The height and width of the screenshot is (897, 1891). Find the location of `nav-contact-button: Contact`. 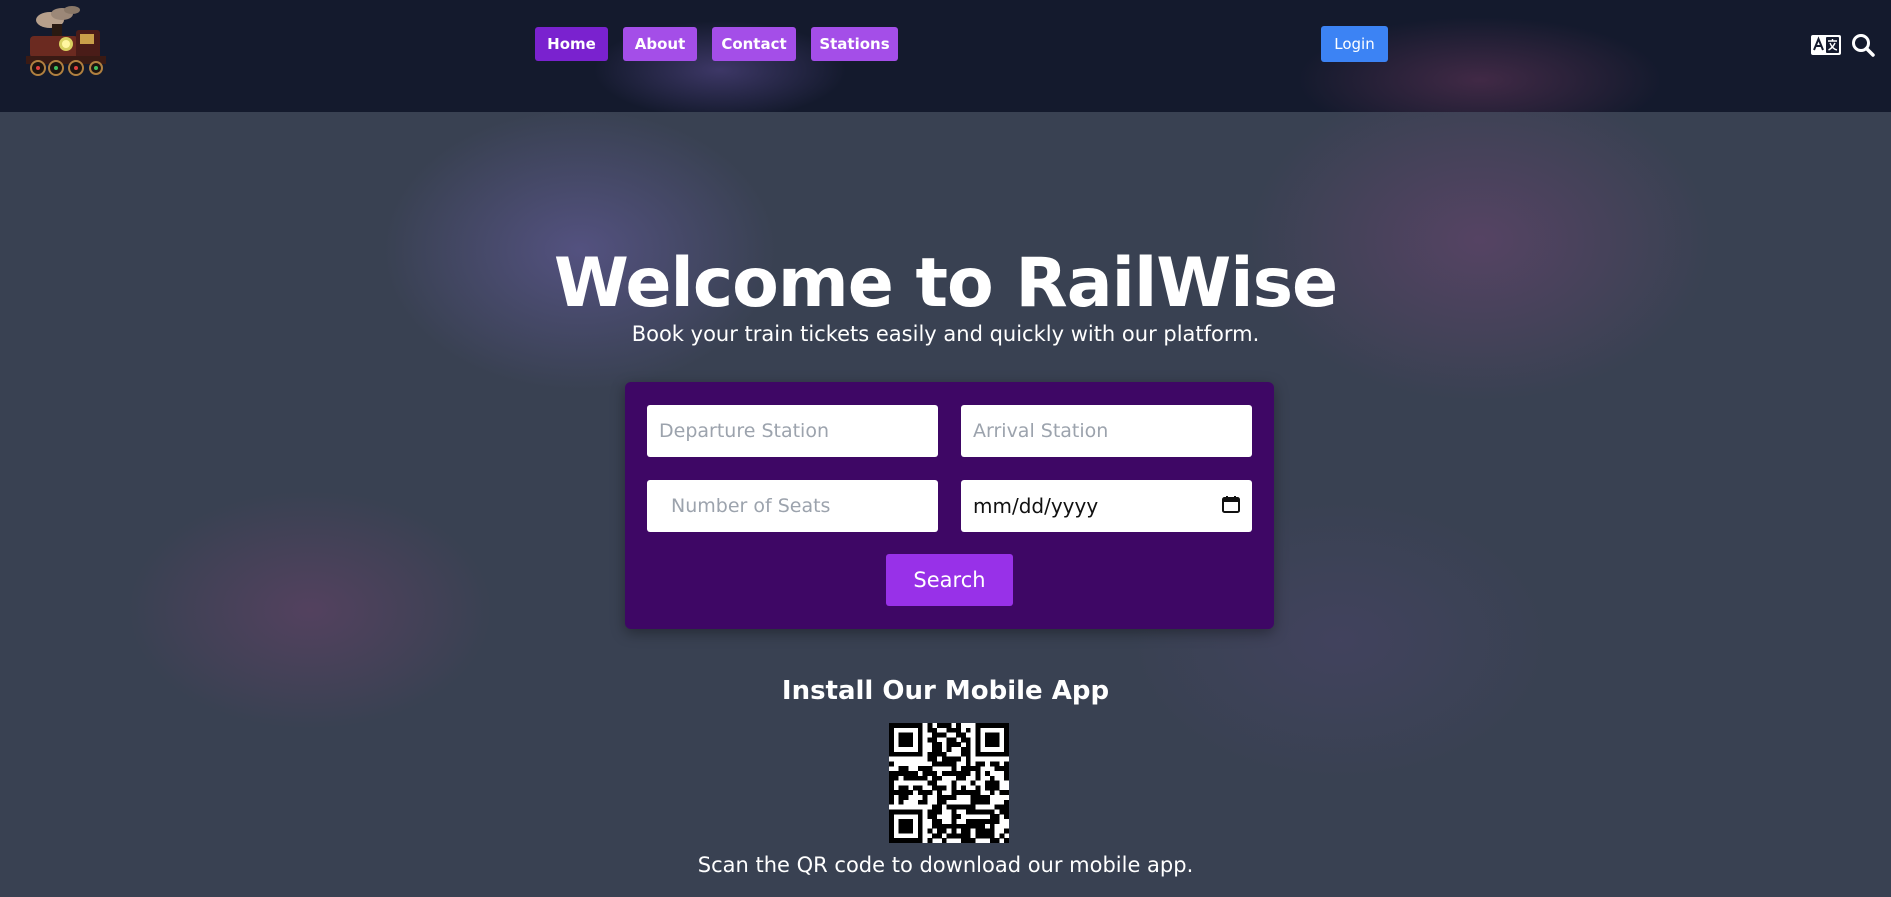

nav-contact-button: Contact is located at coordinates (754, 44).